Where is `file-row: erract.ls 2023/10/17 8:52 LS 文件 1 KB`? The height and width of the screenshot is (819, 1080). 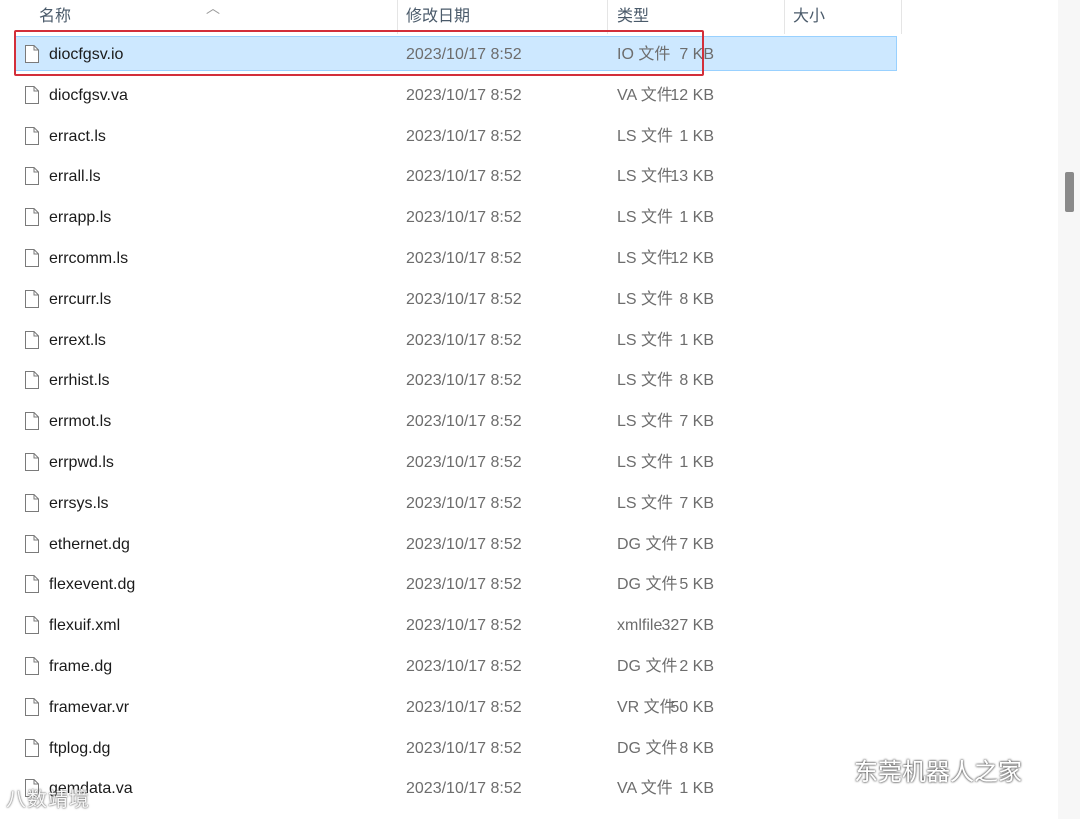
file-row: erract.ls 2023/10/17 8:52 LS 文件 1 KB is located at coordinates (451, 137).